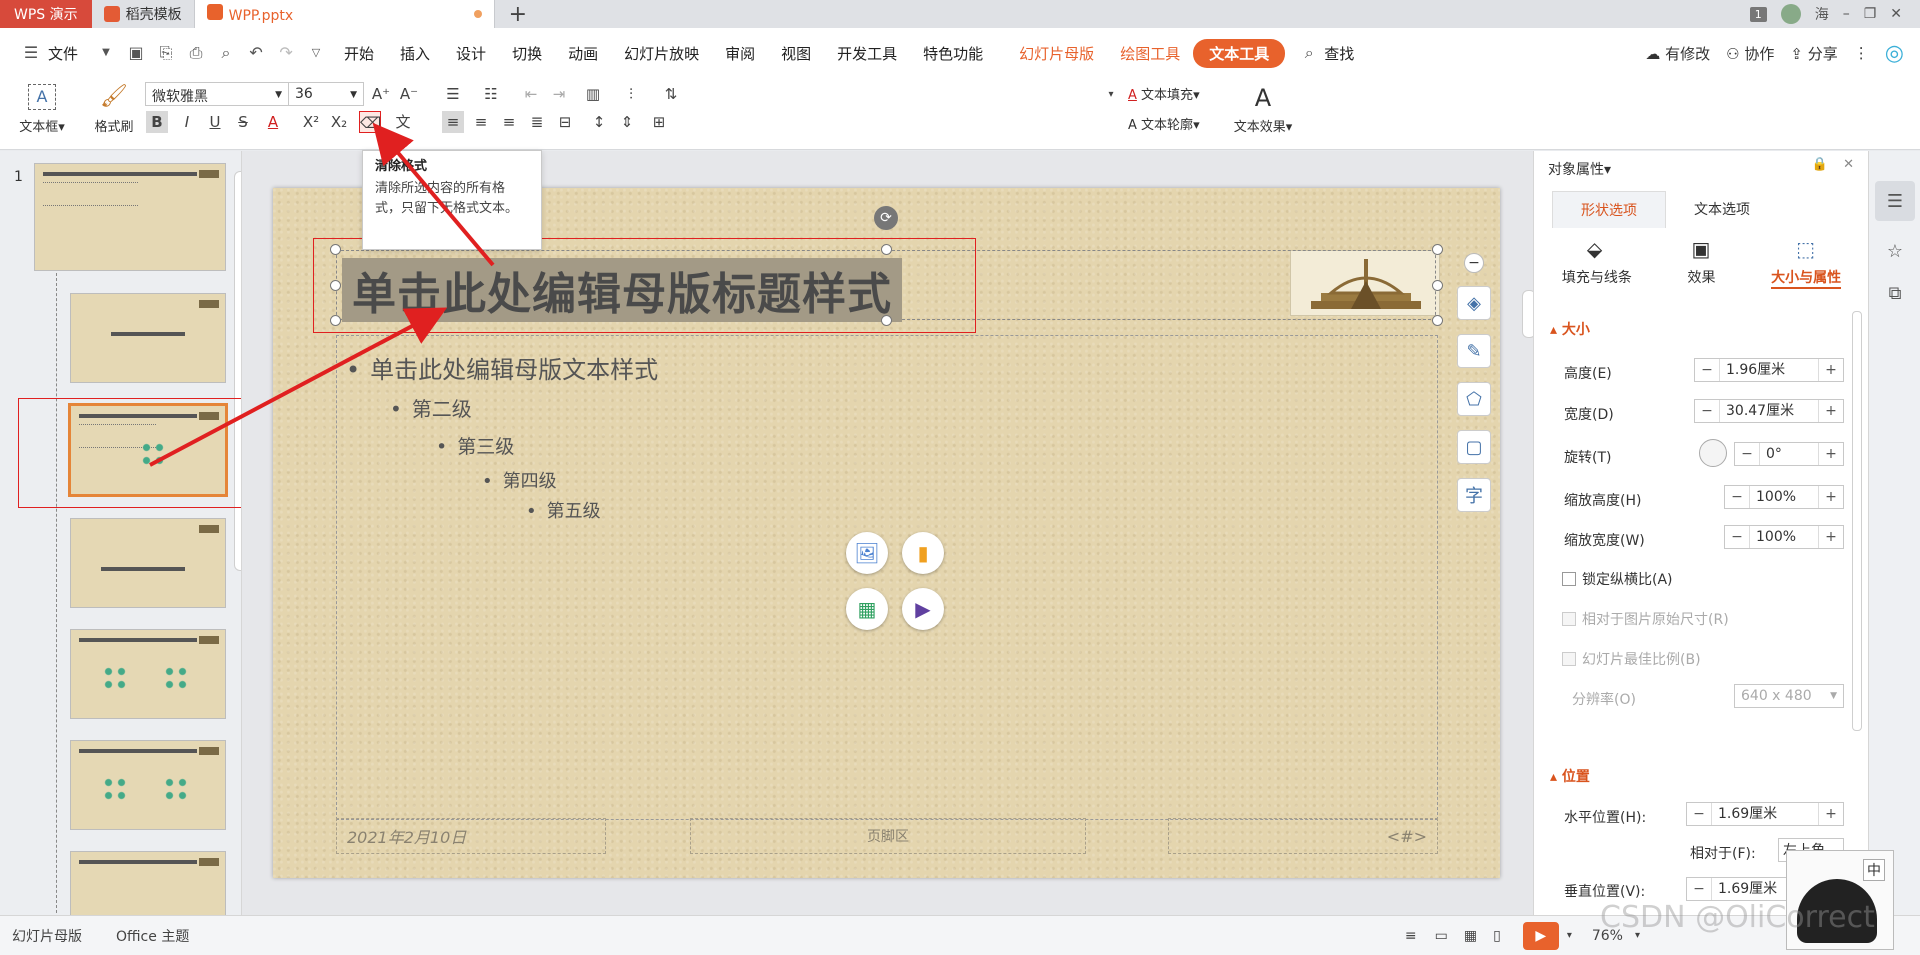  Describe the element at coordinates (114, 109) in the screenshot. I see `format-painter-button: 🖌 格式刷` at that location.